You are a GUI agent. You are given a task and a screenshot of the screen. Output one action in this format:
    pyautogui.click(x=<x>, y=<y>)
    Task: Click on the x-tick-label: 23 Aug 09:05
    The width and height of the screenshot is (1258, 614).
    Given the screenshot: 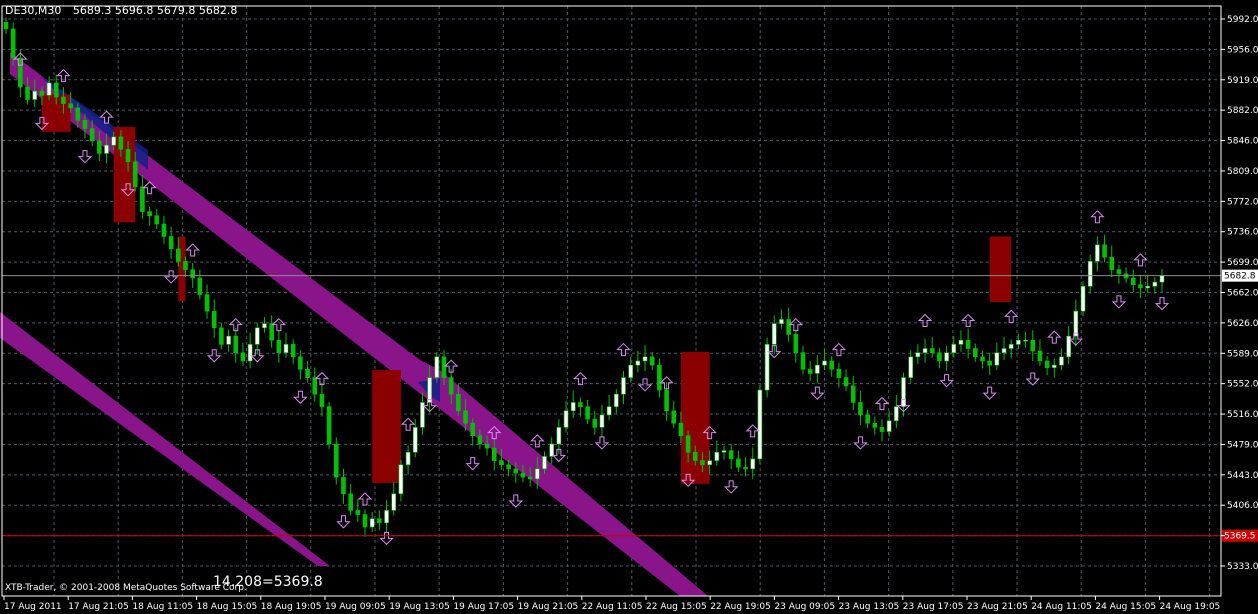 What is the action you would take?
    pyautogui.click(x=804, y=607)
    